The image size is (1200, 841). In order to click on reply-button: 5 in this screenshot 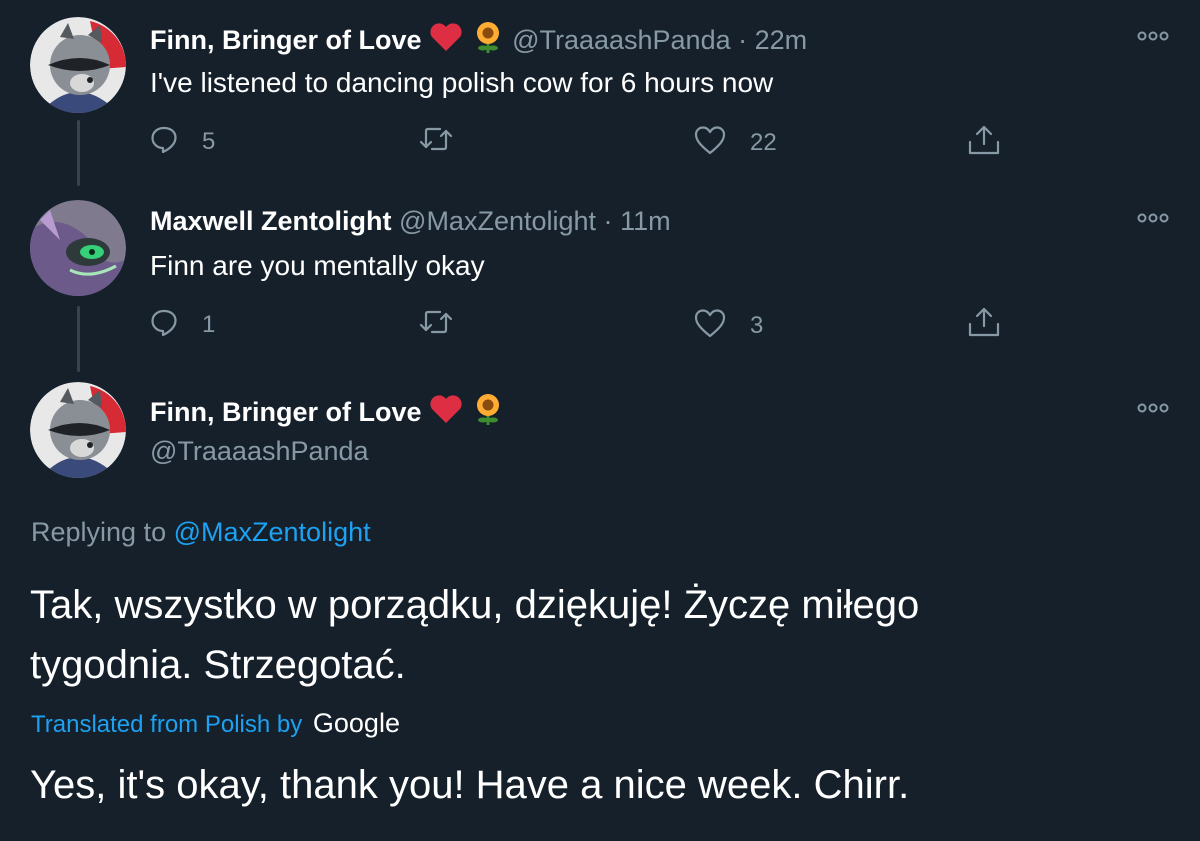, I will do `click(182, 141)`.